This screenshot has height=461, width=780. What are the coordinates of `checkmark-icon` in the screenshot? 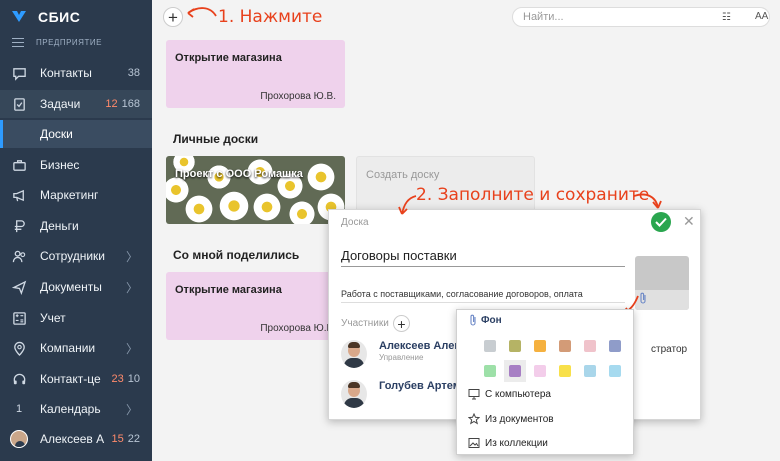 It's located at (661, 222).